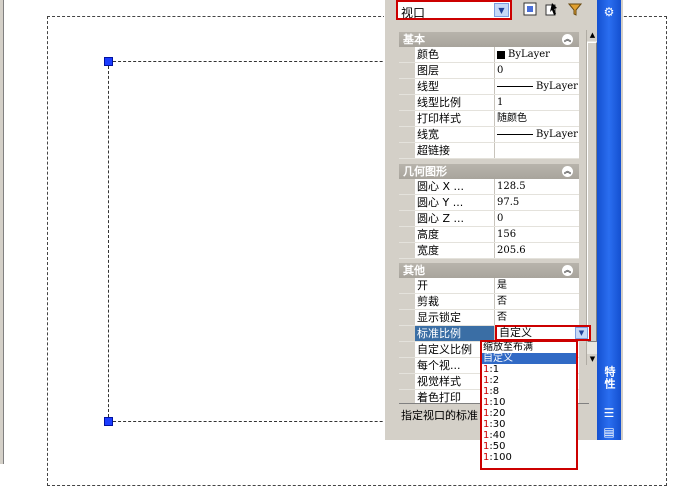 The height and width of the screenshot is (486, 679). I want to click on select-objects-icon, so click(551, 9).